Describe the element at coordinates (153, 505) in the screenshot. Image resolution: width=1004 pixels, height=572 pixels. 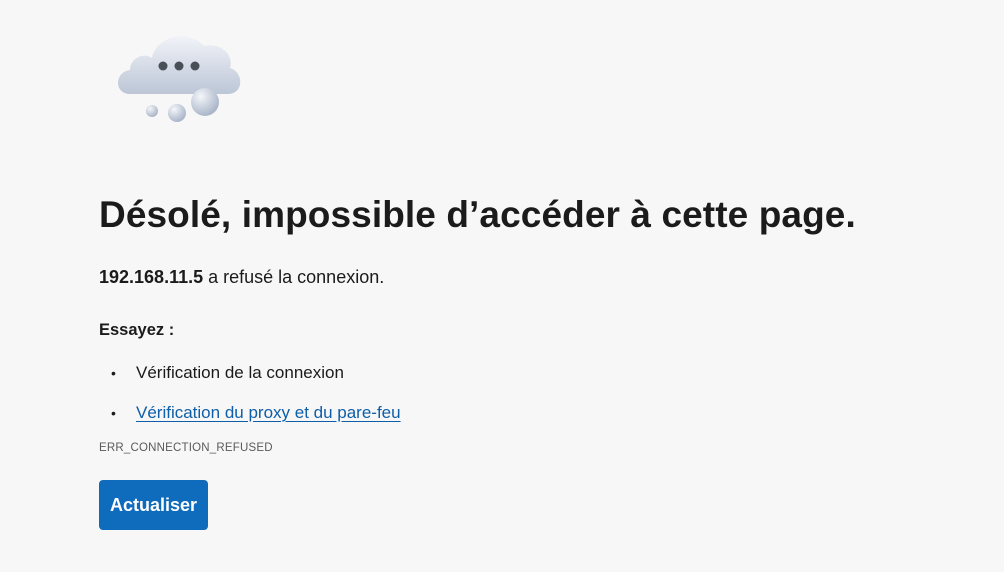
I see `refresh-button: Actualiser` at that location.